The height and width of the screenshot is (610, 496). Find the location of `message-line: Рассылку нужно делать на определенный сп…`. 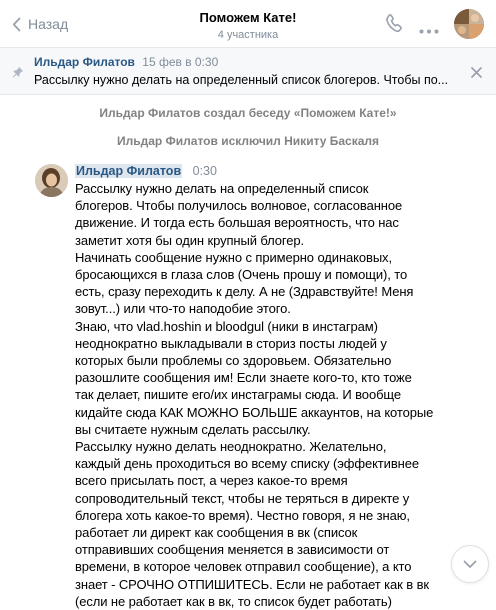

message-line: Рассылку нужно делать на определенный сп… is located at coordinates (222, 188).